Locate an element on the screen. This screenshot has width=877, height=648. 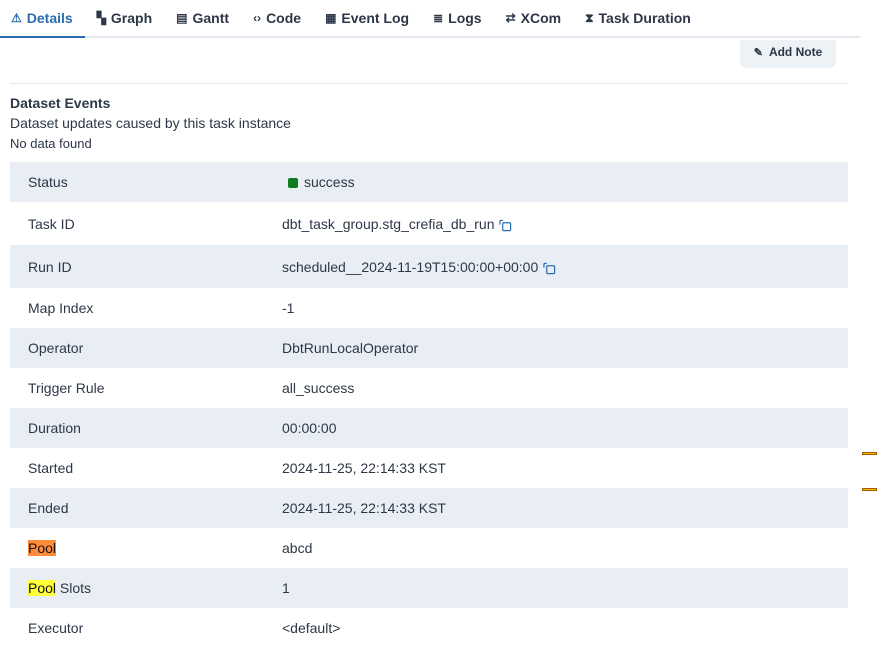
tab-label: XCom is located at coordinates (541, 18).